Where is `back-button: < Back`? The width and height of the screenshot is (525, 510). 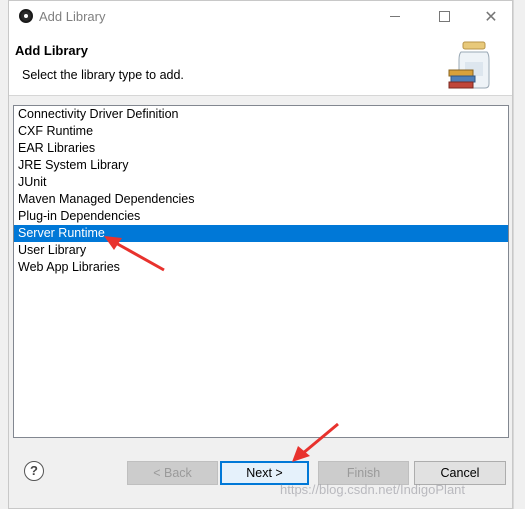
back-button: < Back is located at coordinates (172, 473).